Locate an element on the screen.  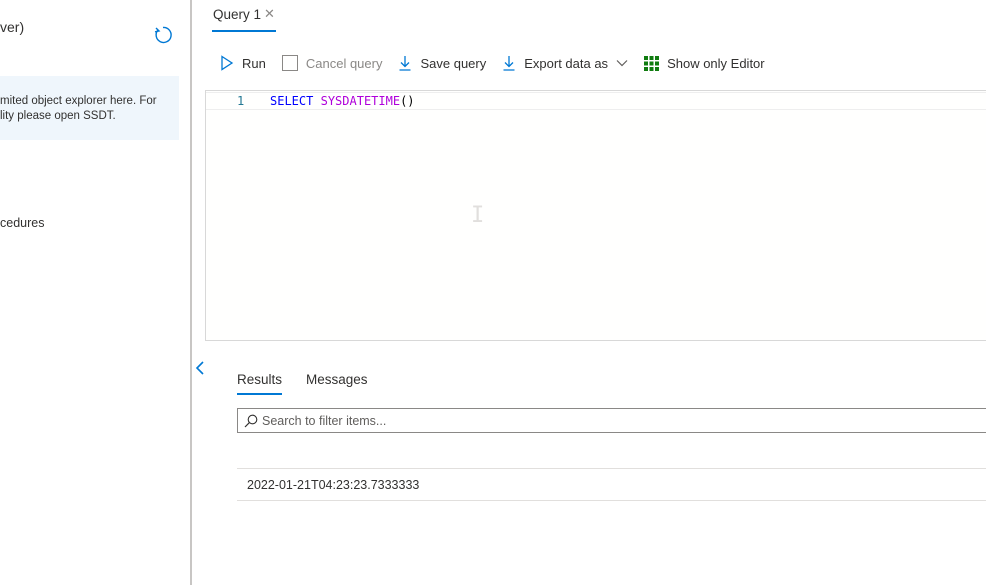
tab-query-1: Query 1 ✕ is located at coordinates (244, 14).